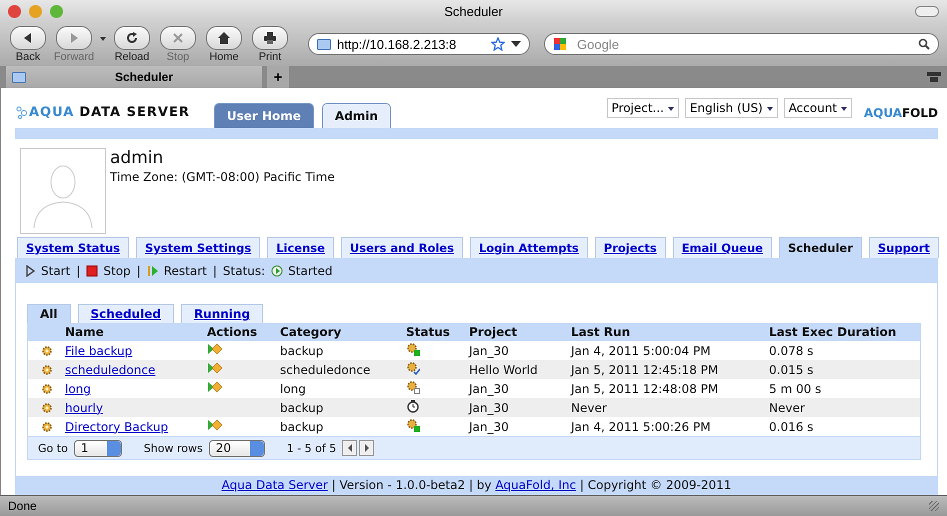 The image size is (947, 516). I want to click on status-text: Started, so click(301, 271).